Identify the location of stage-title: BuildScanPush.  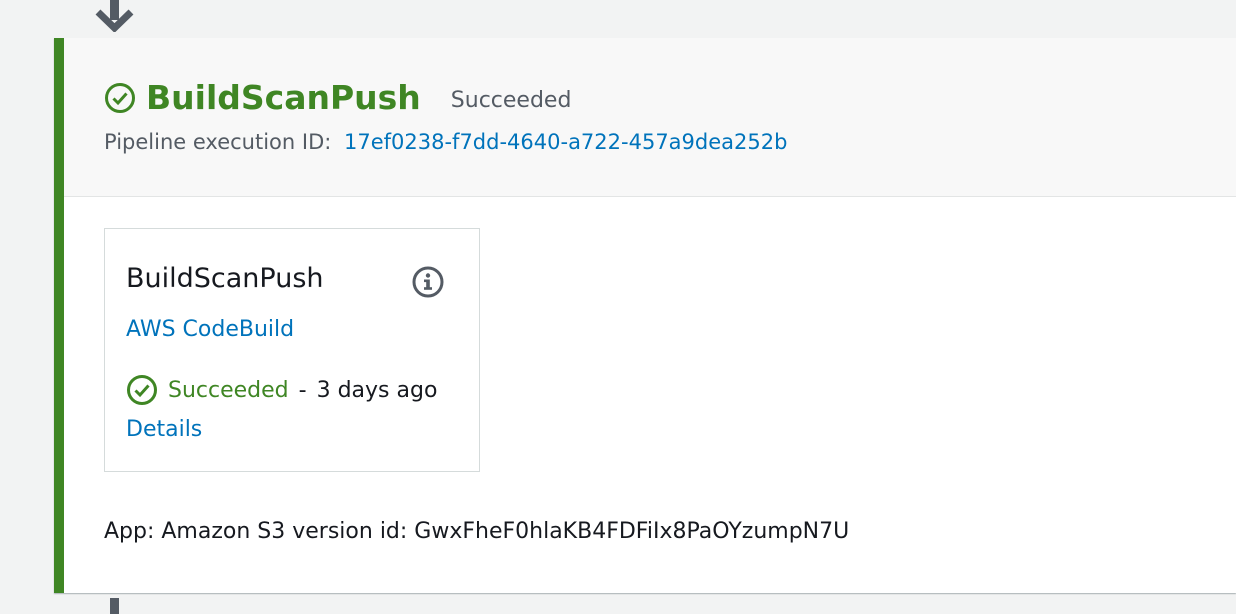
(283, 97).